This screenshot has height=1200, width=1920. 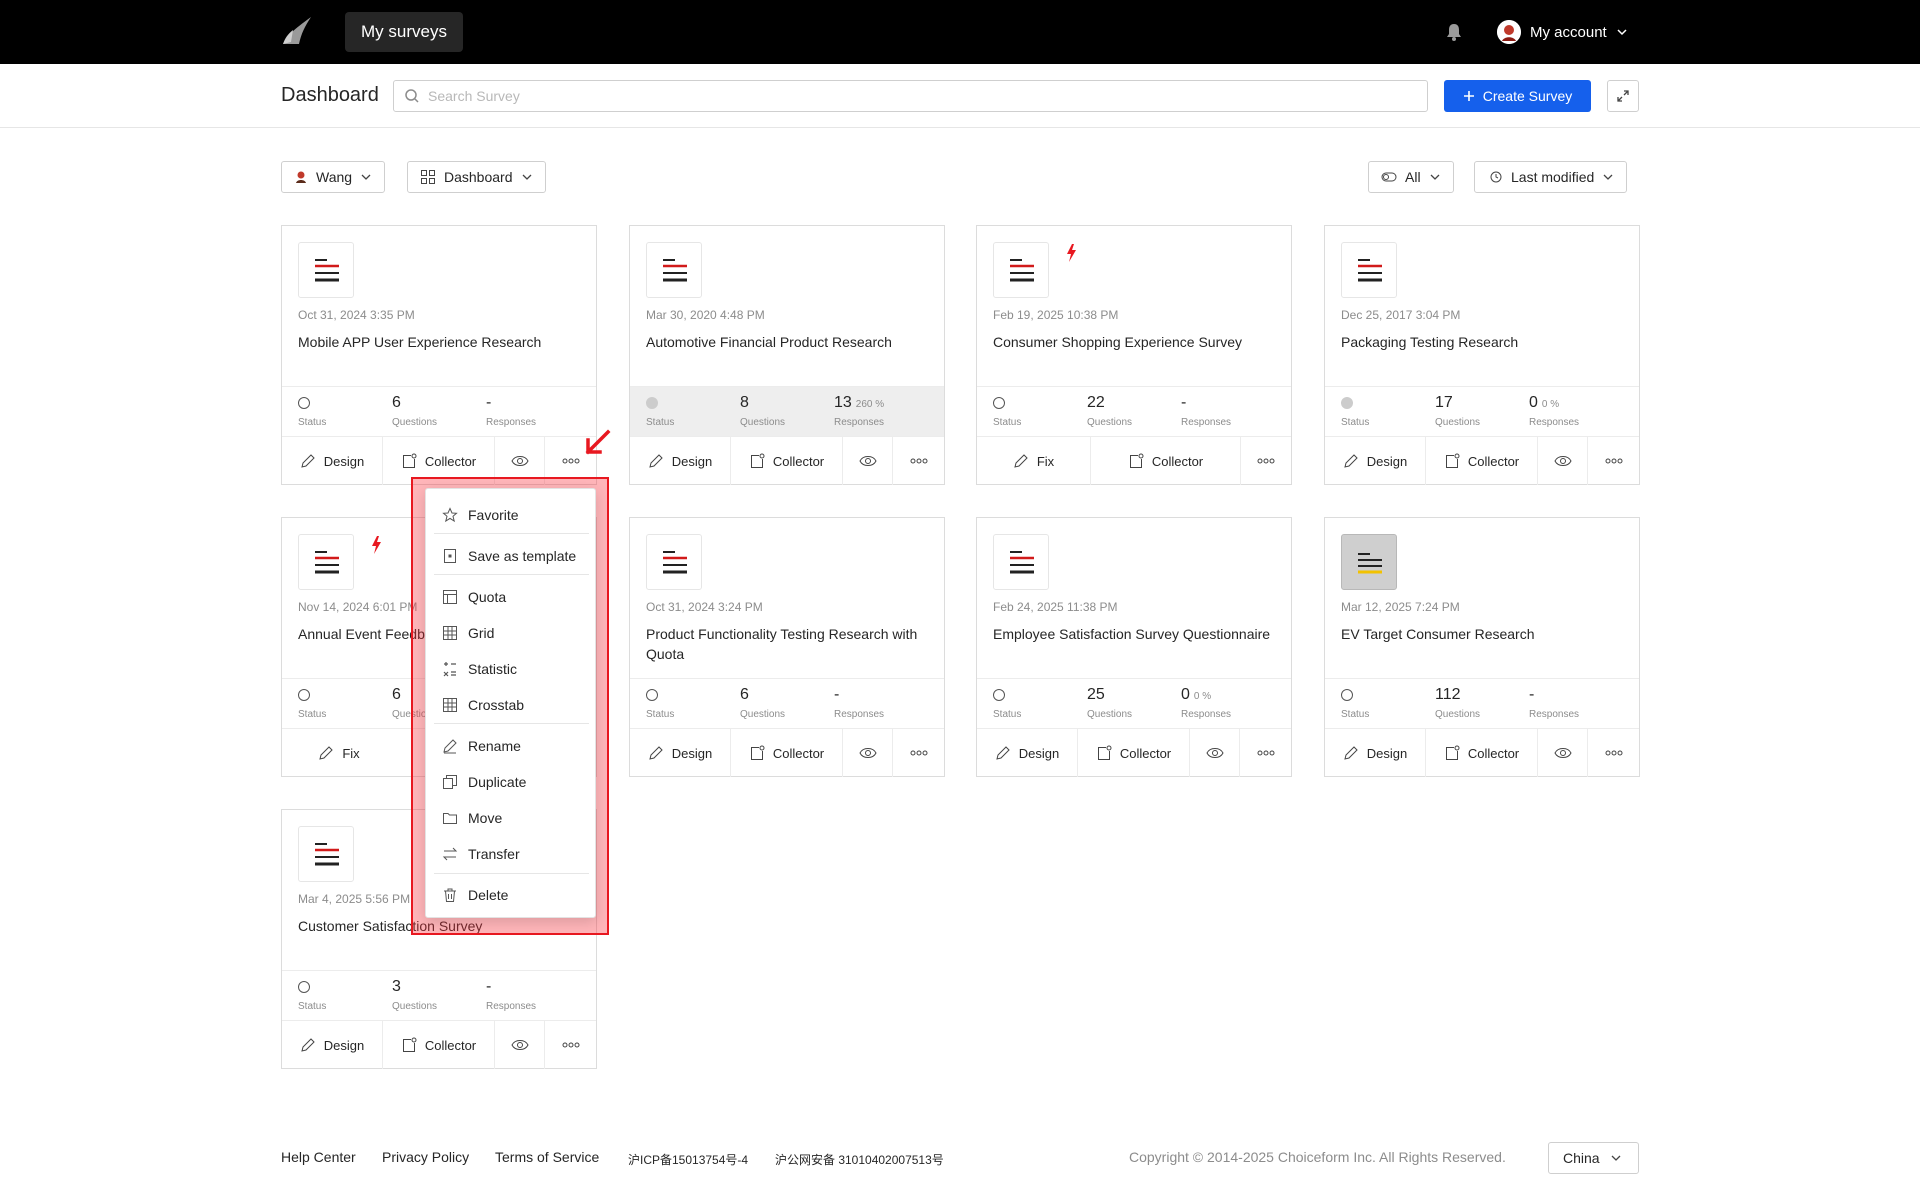 What do you see at coordinates (1110, 703) in the screenshot?
I see `questions-stat: 25 Questions` at bounding box center [1110, 703].